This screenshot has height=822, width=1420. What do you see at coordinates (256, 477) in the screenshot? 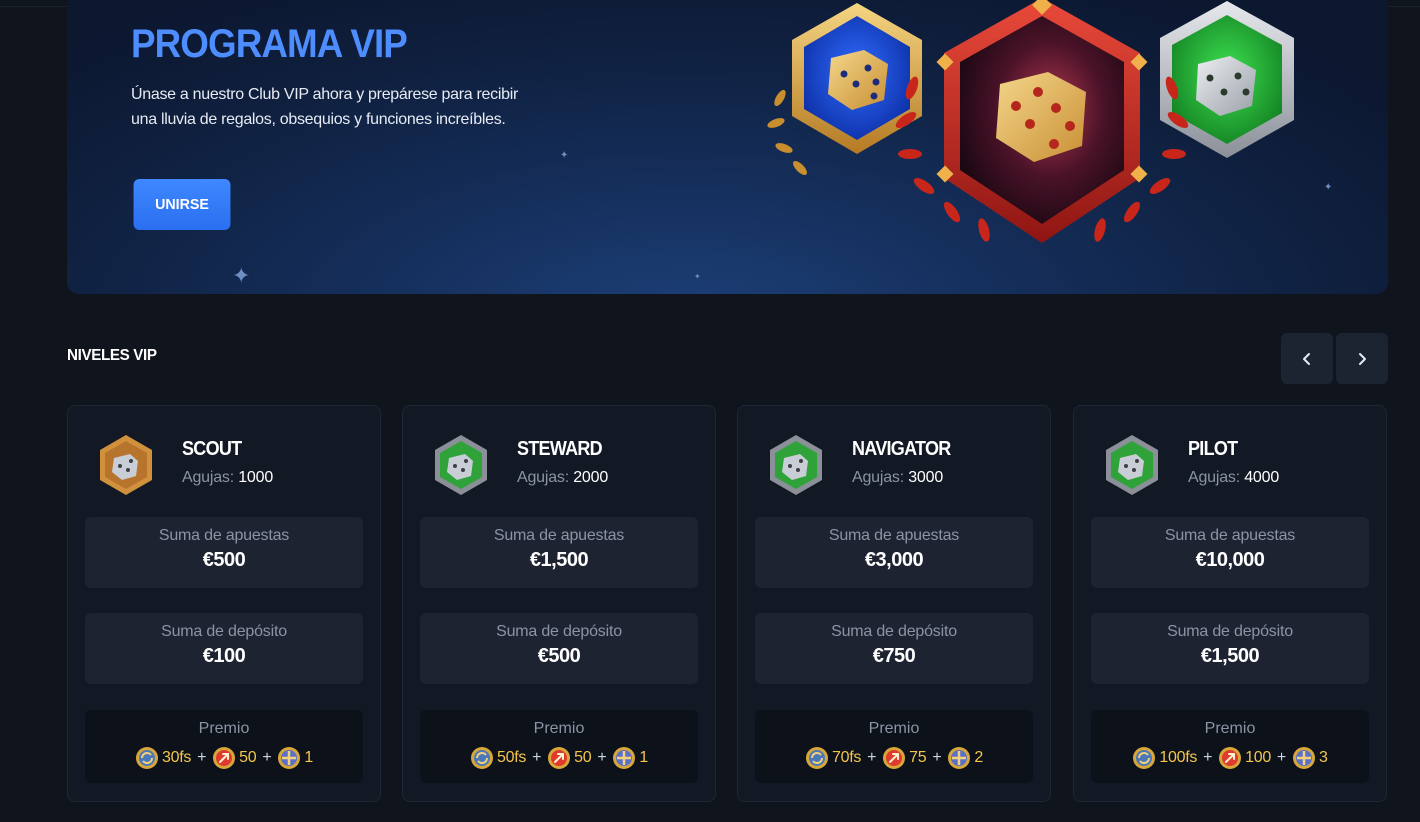
I see `needles-value: 1000` at bounding box center [256, 477].